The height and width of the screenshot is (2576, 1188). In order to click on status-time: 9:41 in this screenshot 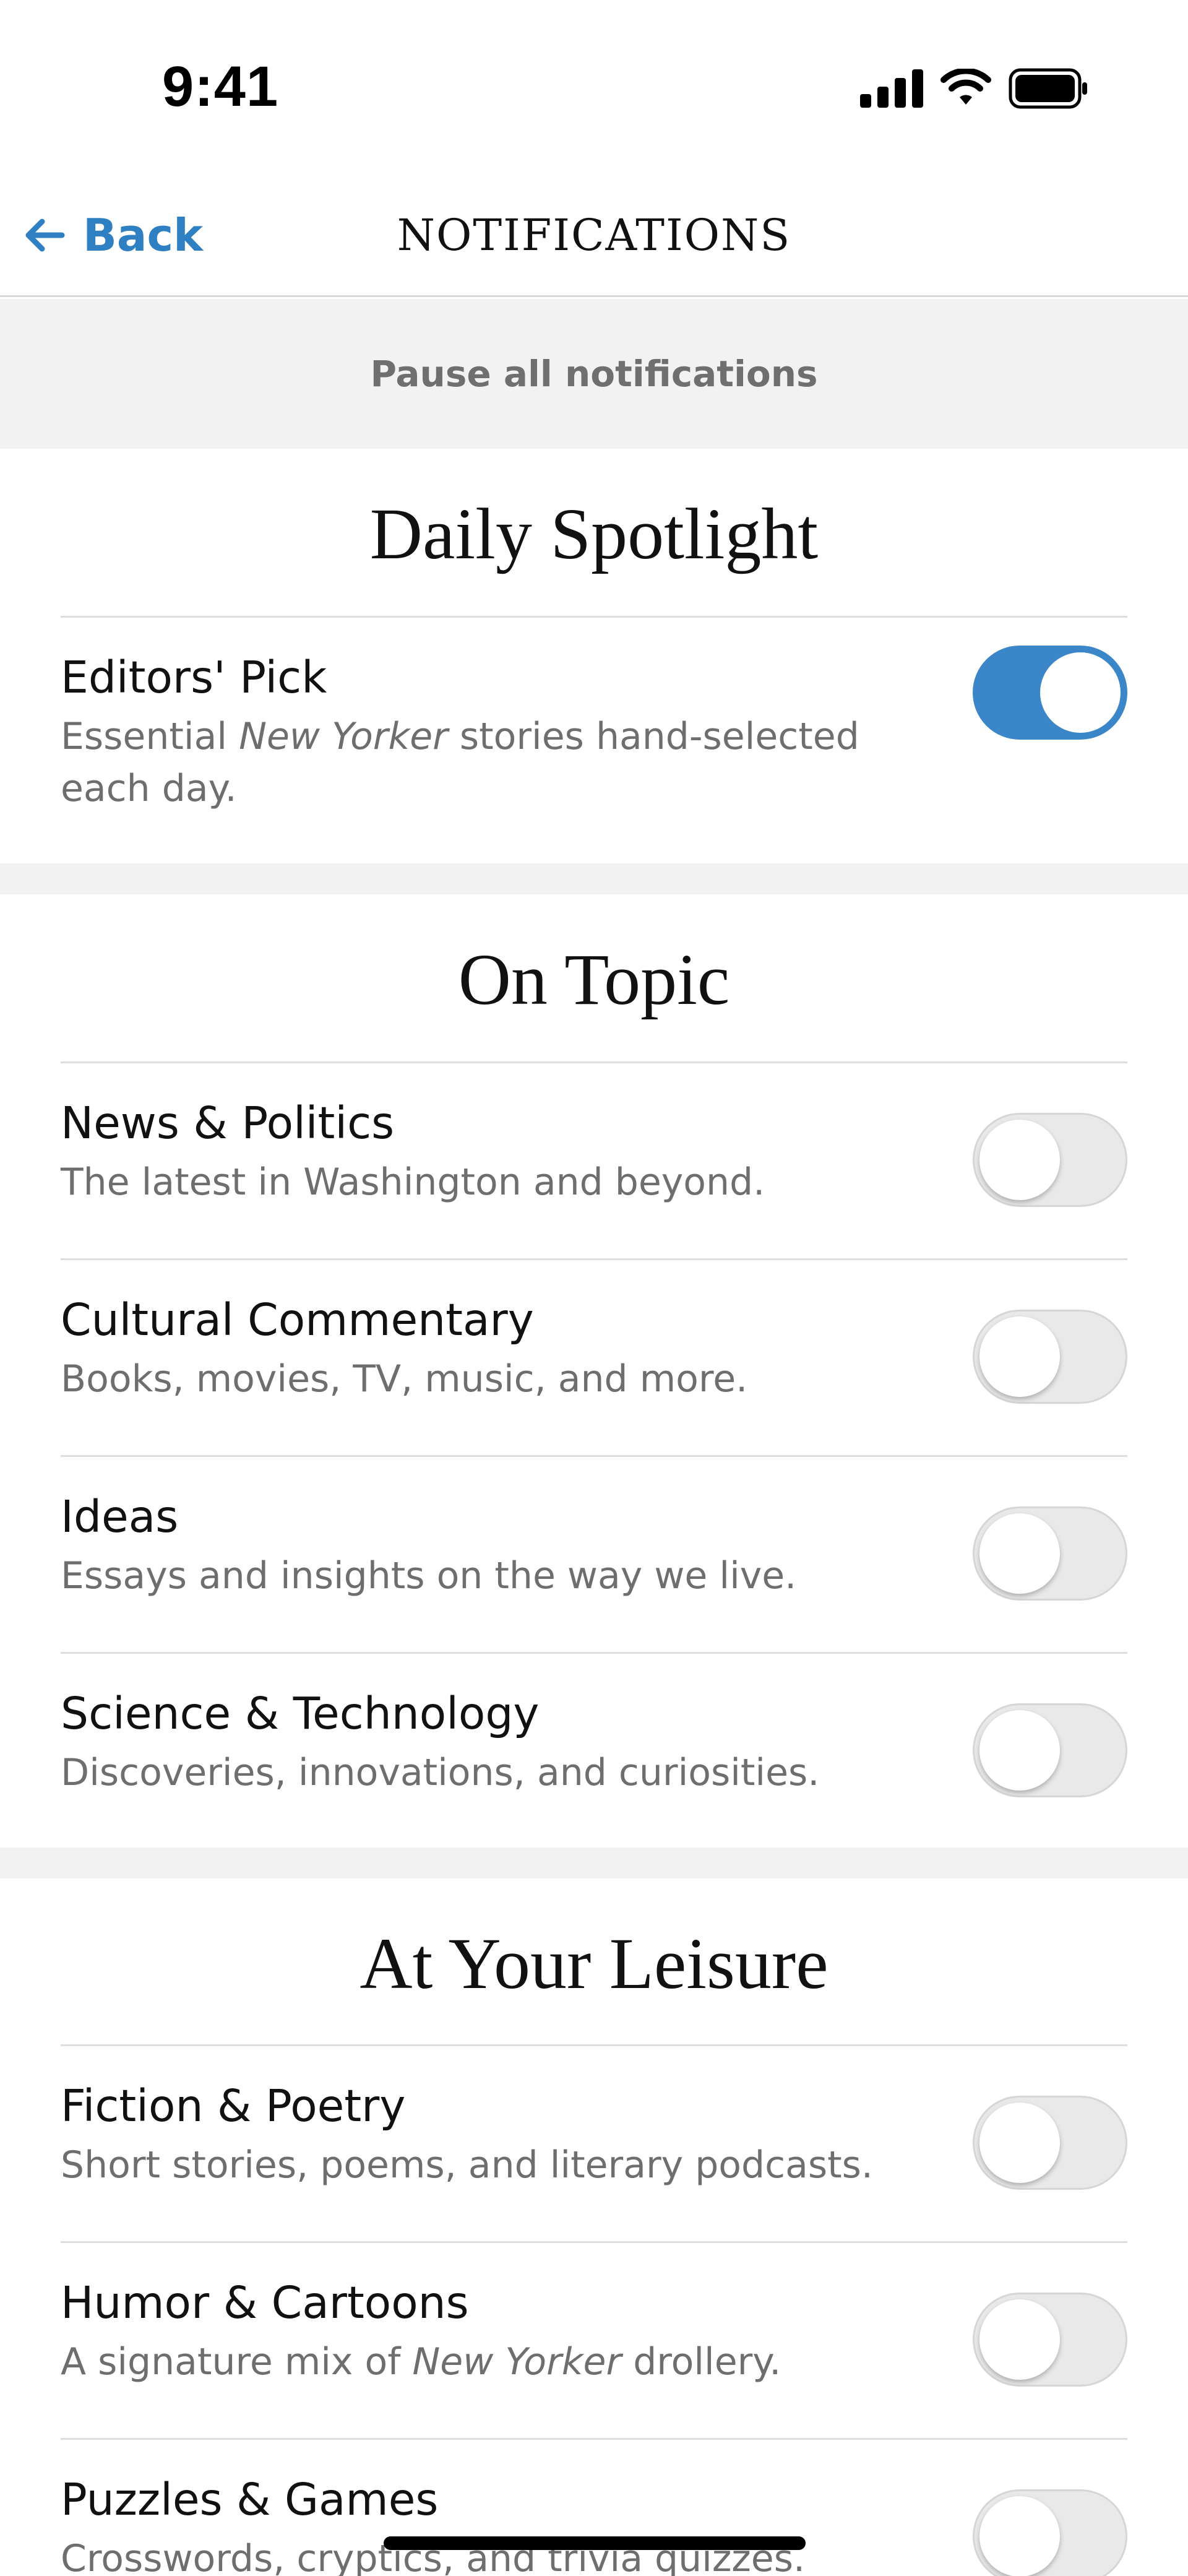, I will do `click(221, 86)`.